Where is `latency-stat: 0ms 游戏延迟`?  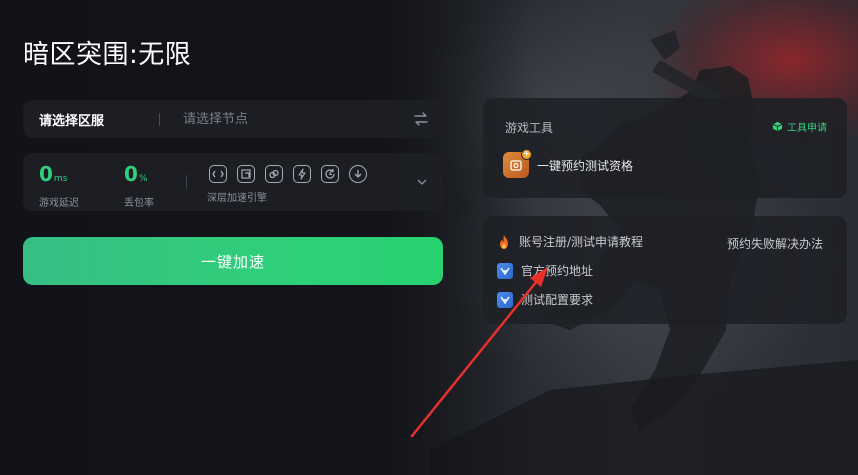
latency-stat: 0ms 游戏延迟 is located at coordinates (59, 186).